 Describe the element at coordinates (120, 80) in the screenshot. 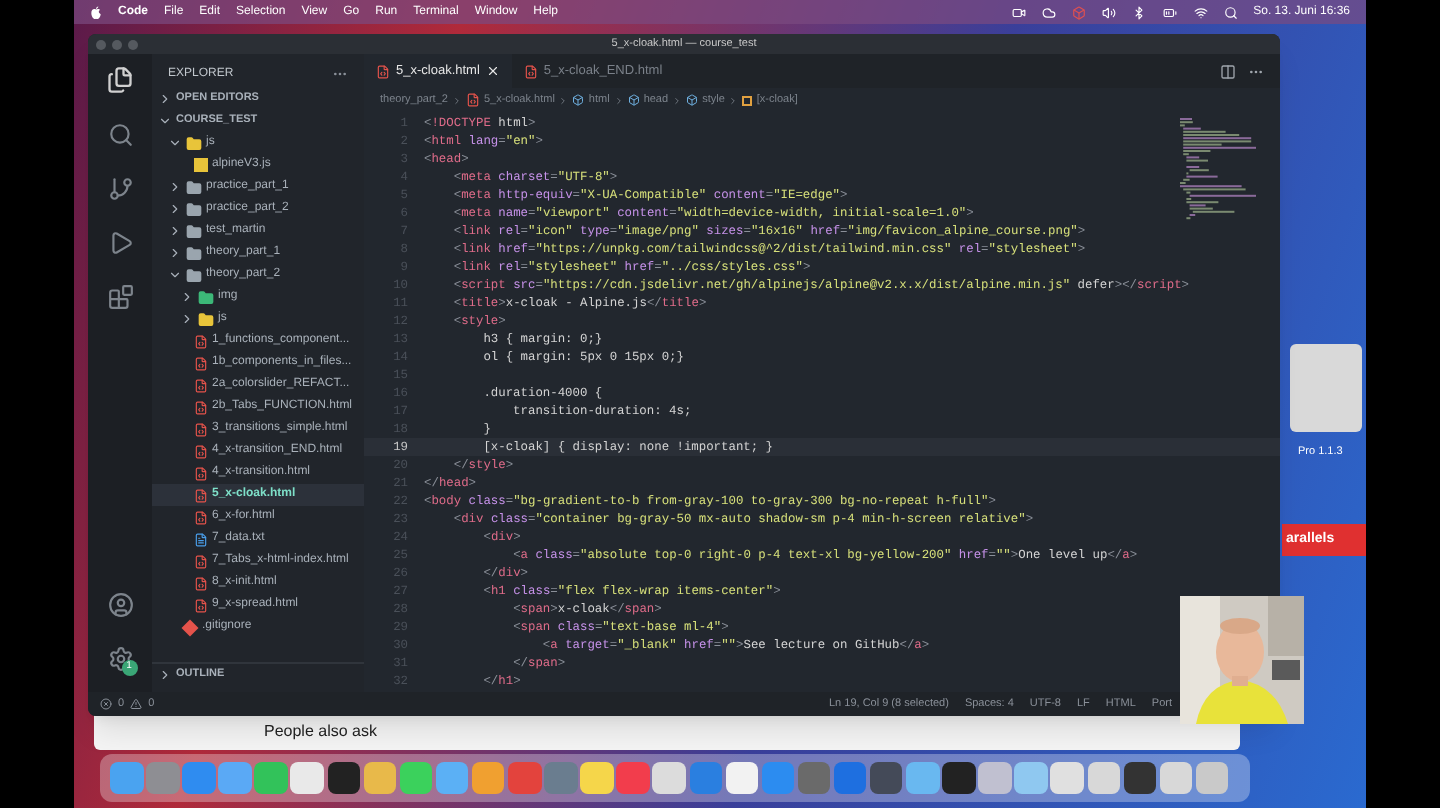

I see `files-icon` at that location.